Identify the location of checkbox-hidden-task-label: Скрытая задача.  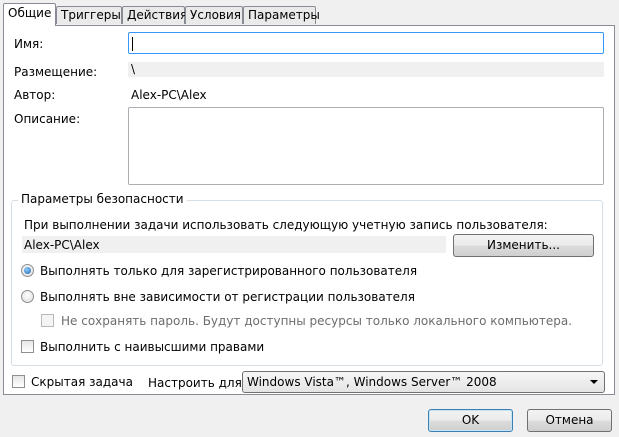
(82, 382).